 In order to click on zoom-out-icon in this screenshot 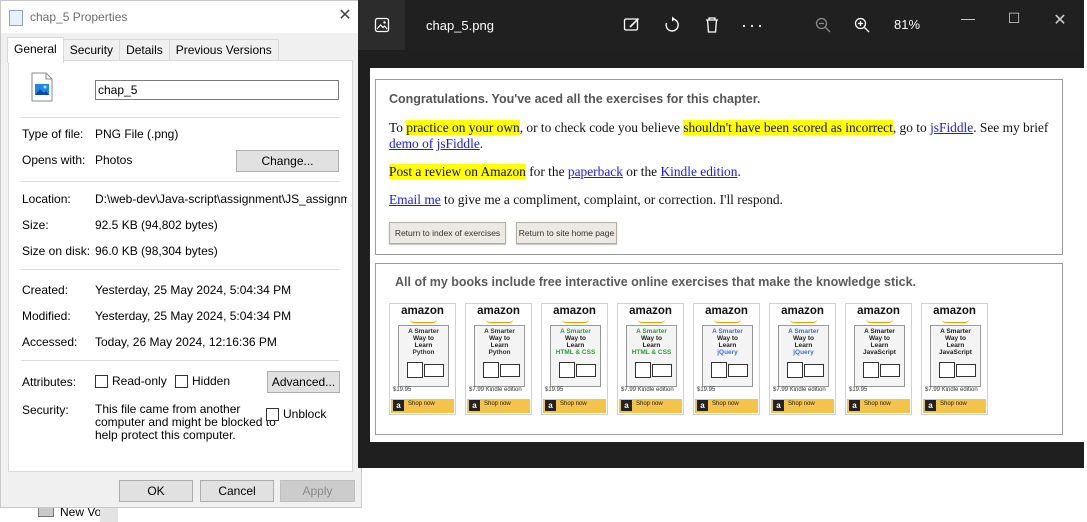, I will do `click(823, 25)`.